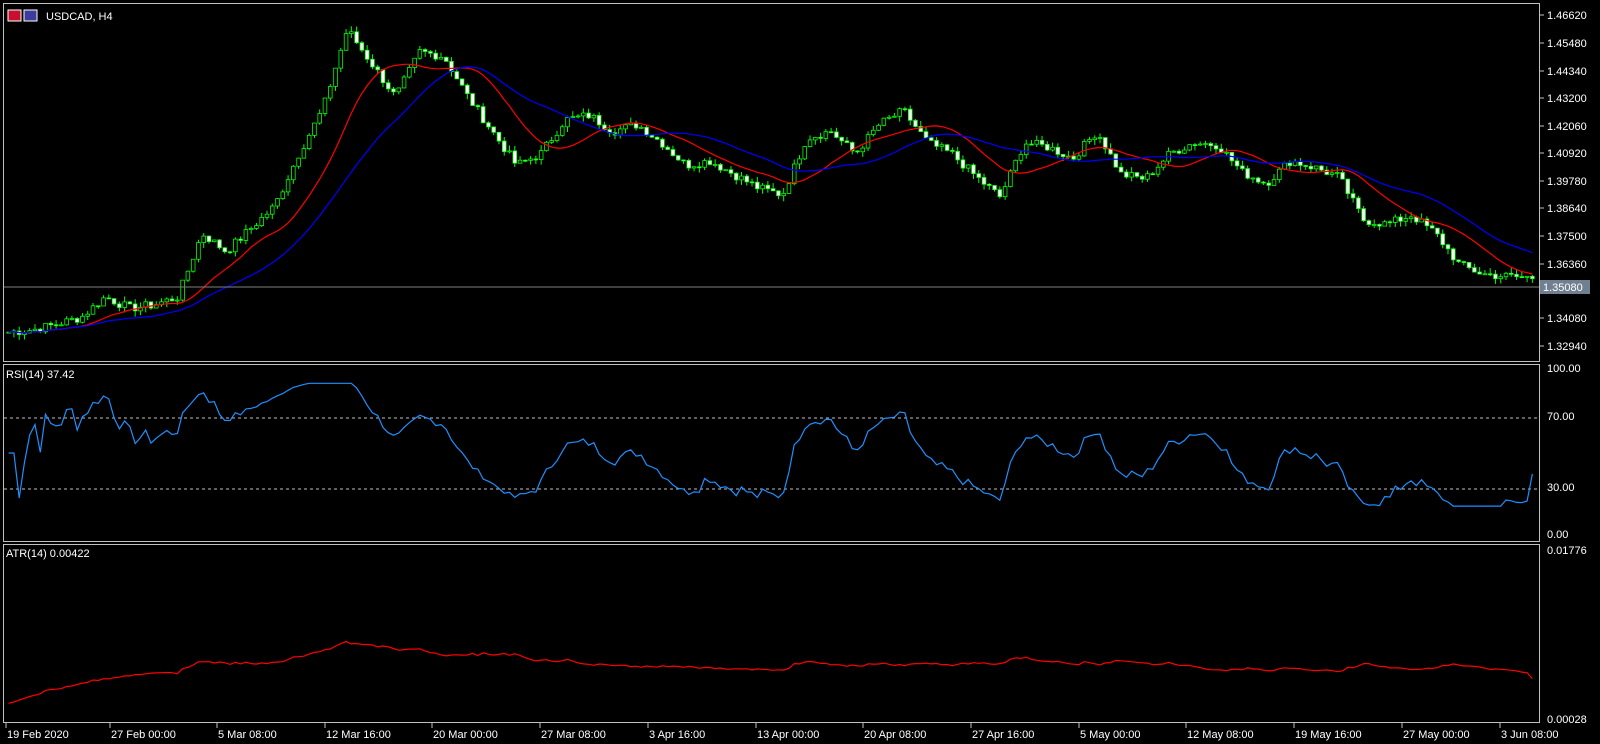  I want to click on time-tick-label: 13 Apr 00:00, so click(788, 735).